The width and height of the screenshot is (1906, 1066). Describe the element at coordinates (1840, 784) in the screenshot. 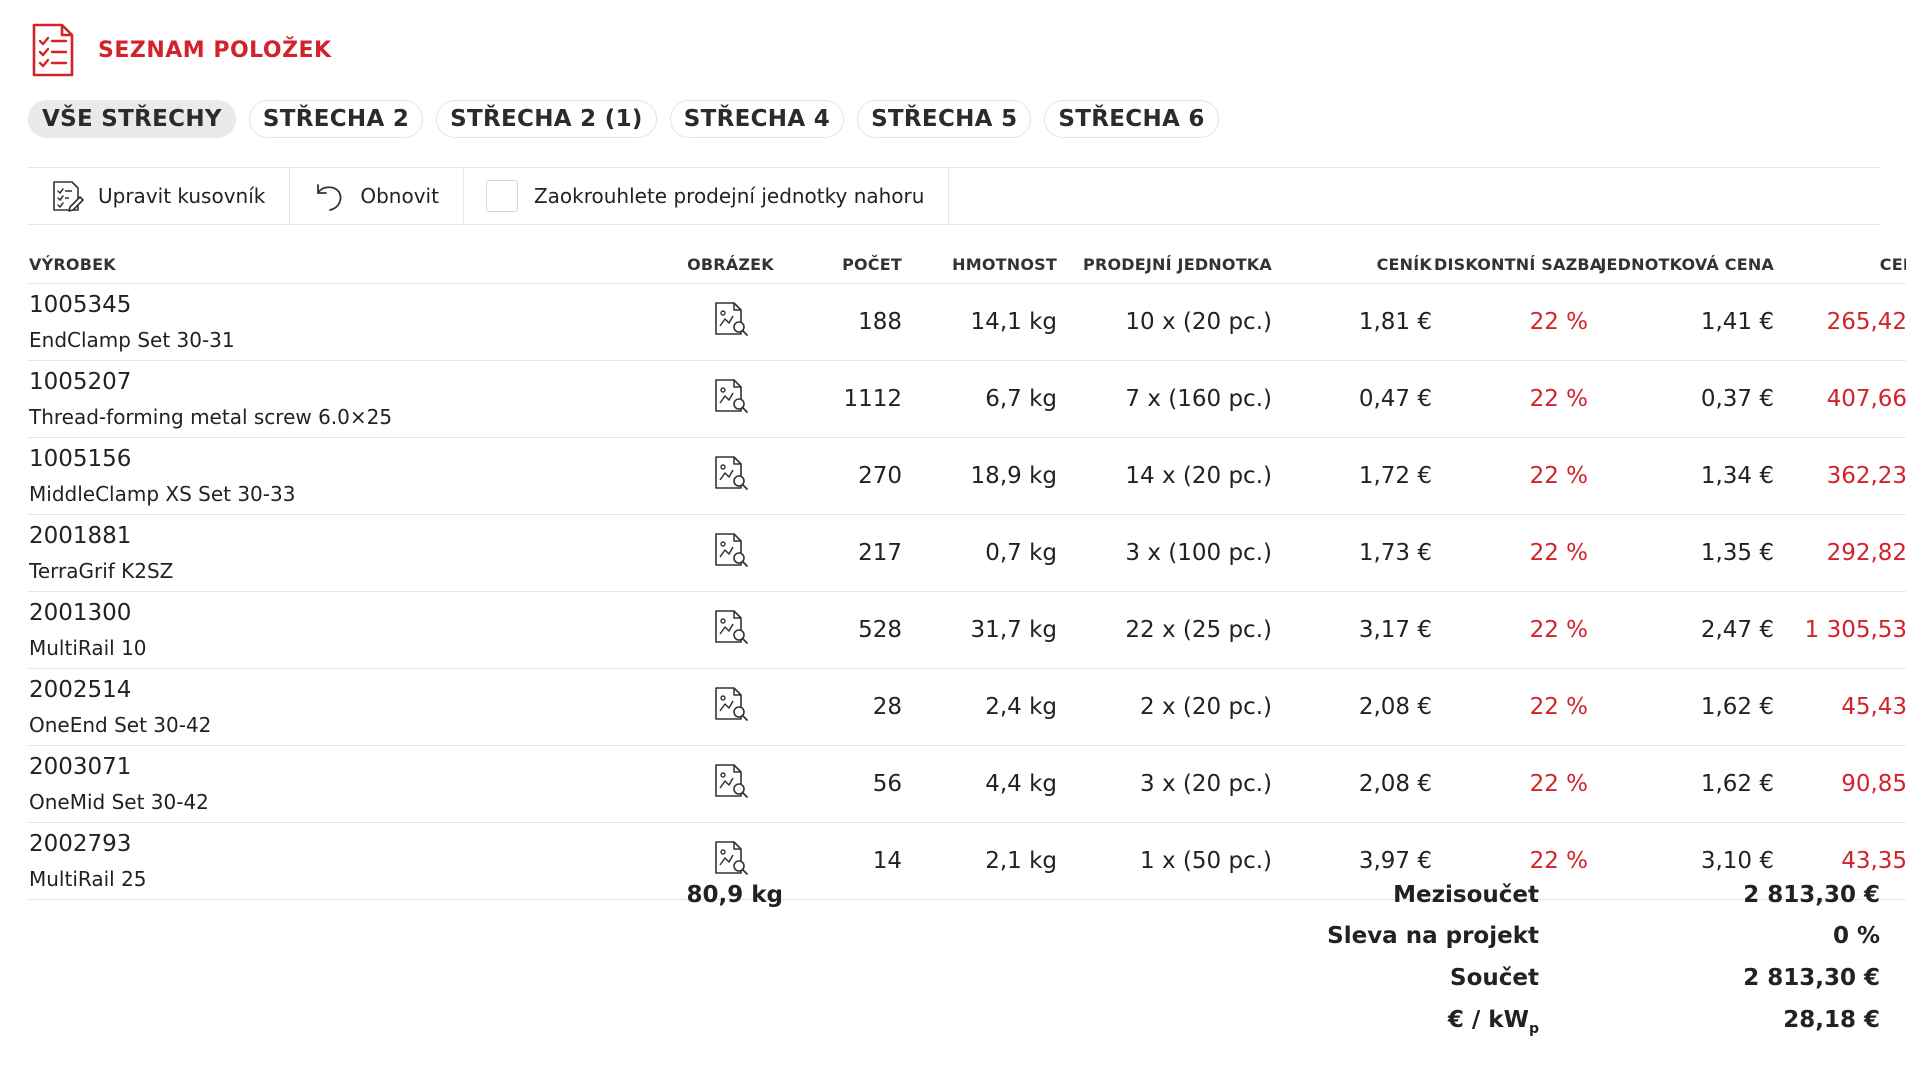

I see `item-price: 90,85 €` at that location.